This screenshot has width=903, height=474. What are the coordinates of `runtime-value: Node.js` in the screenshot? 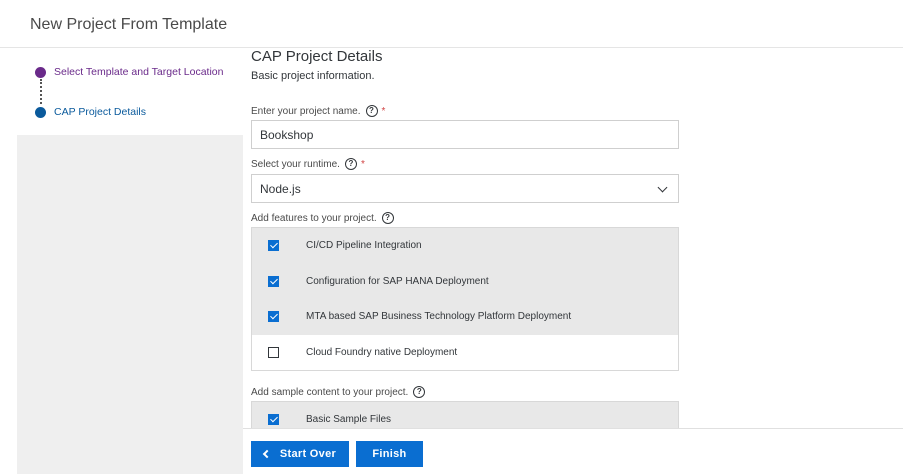 It's located at (280, 189).